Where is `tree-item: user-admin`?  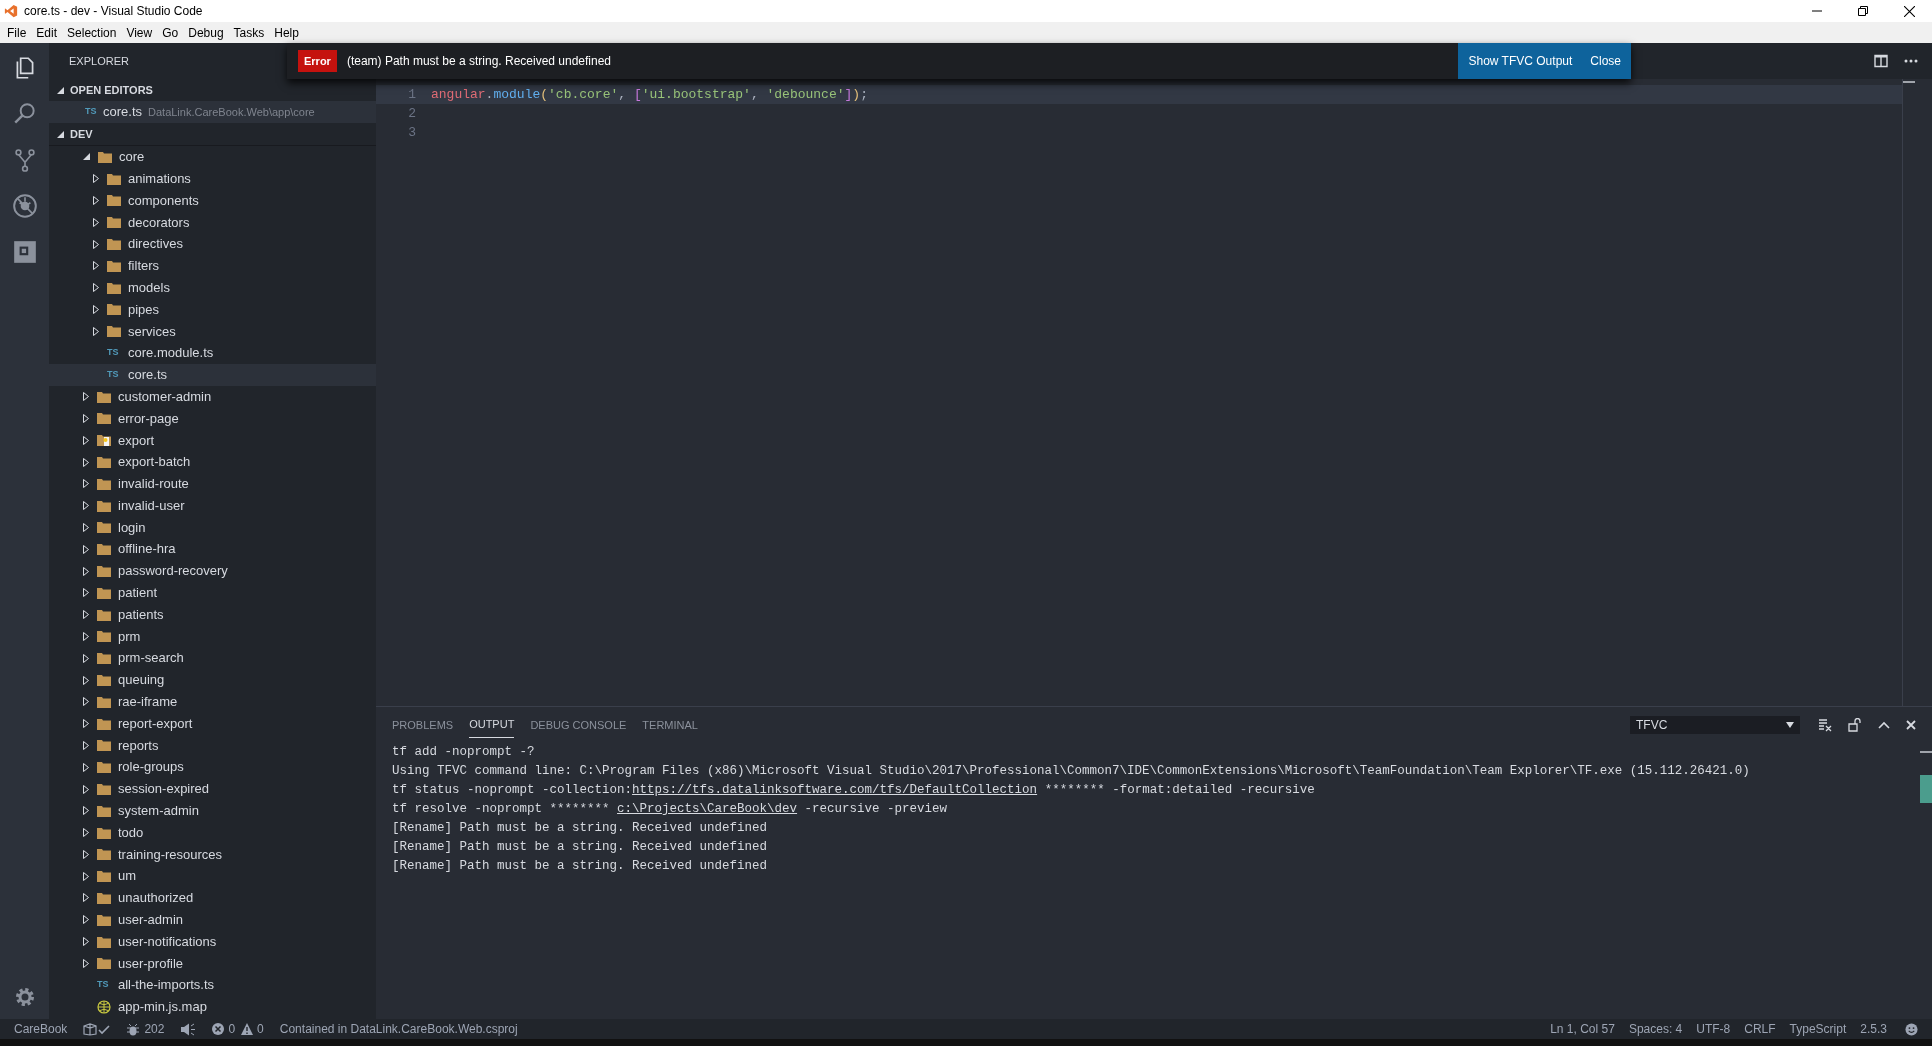 tree-item: user-admin is located at coordinates (212, 919).